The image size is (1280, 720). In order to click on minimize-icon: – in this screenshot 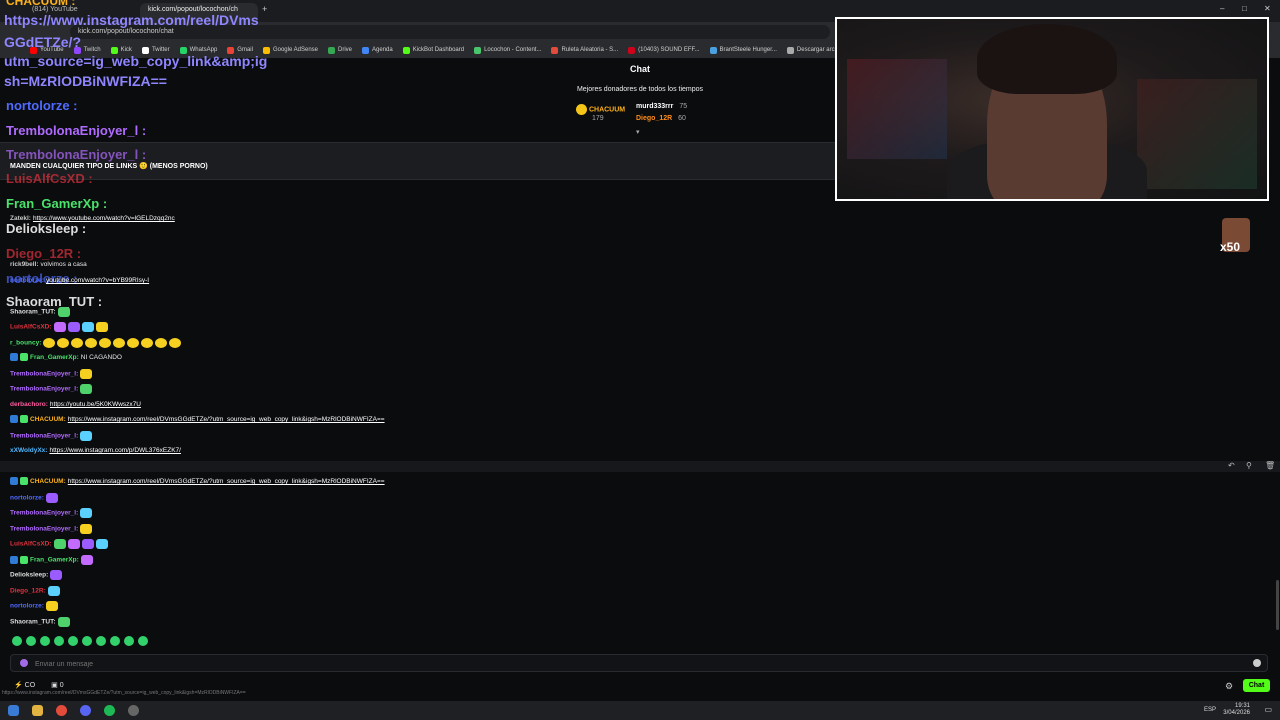, I will do `click(1222, 8)`.